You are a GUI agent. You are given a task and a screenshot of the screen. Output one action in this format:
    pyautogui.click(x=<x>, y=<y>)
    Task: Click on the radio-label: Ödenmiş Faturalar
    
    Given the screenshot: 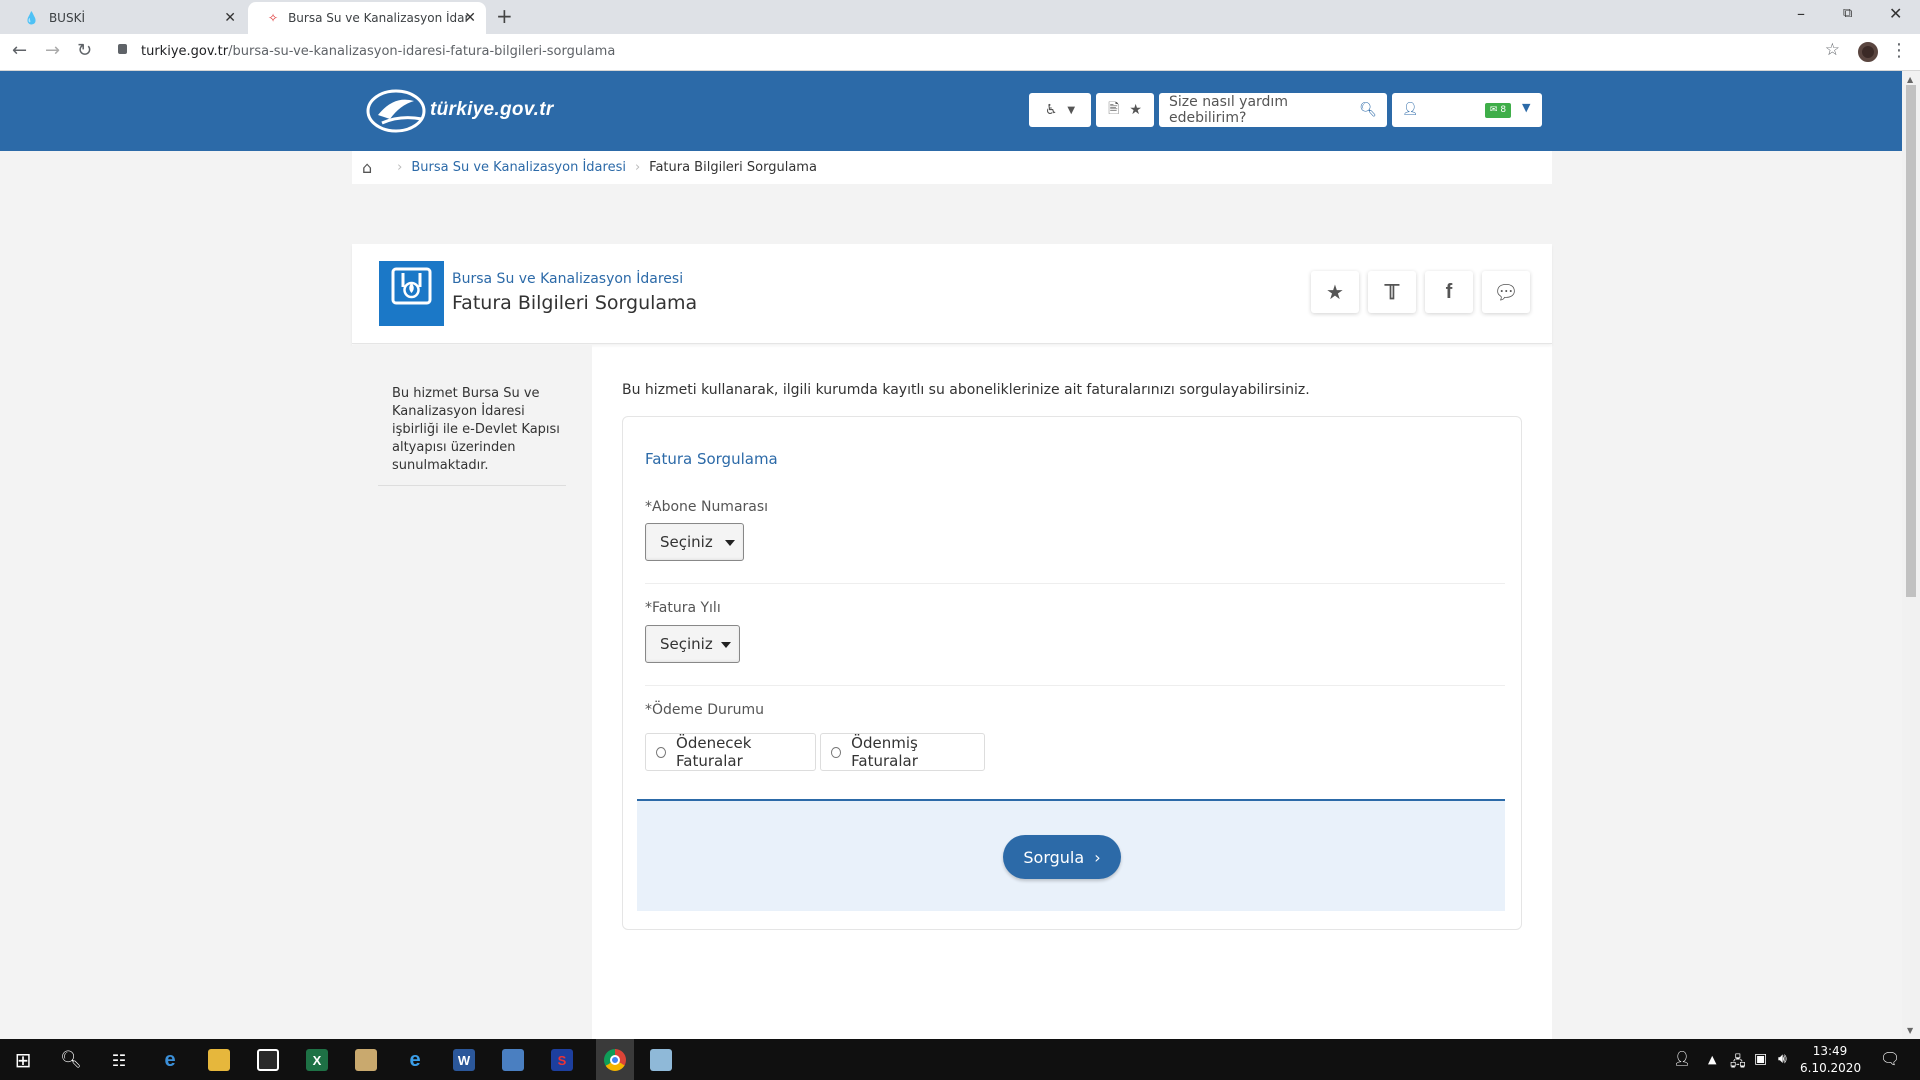 What is the action you would take?
    pyautogui.click(x=884, y=752)
    